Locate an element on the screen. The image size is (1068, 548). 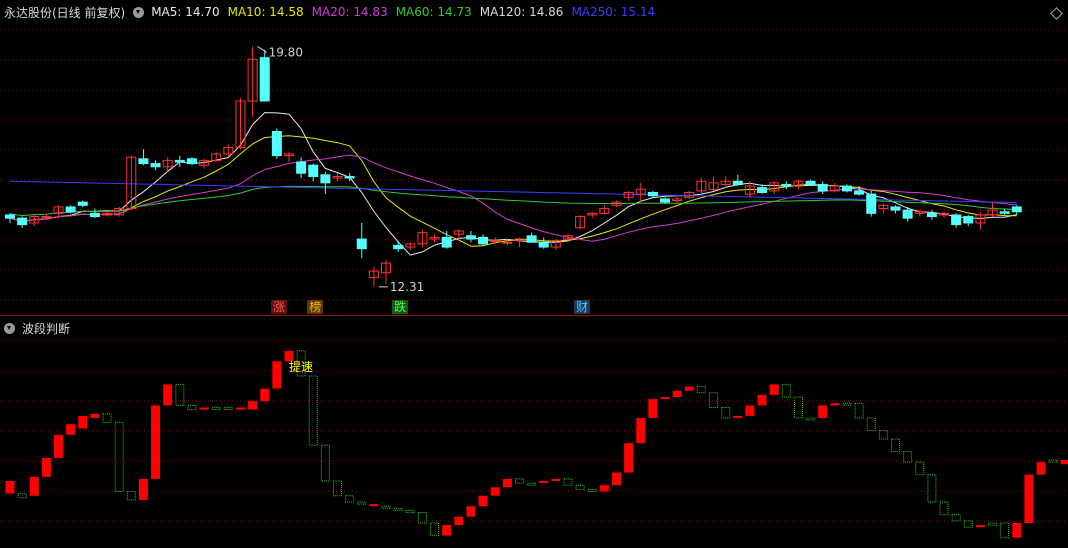
stock-title: 永达股份(日线 前复权) is located at coordinates (64, 12).